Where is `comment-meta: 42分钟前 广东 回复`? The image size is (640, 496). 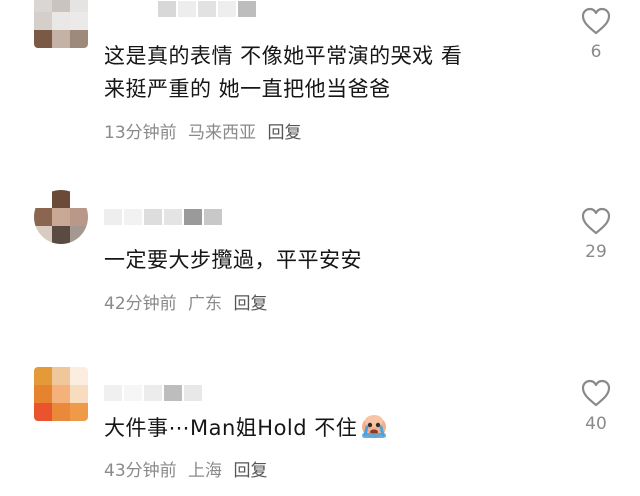 comment-meta: 42分钟前 广东 回复 is located at coordinates (188, 301).